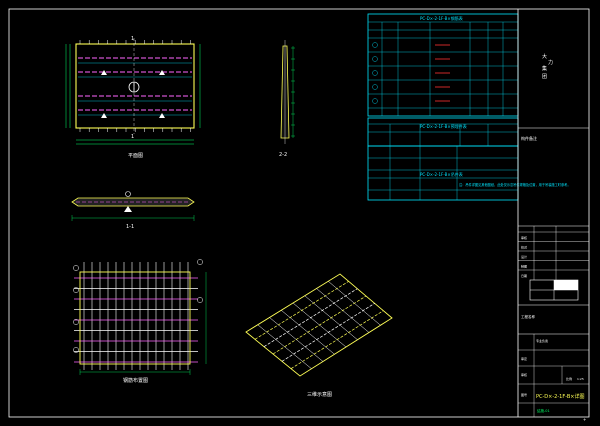 The width and height of the screenshot is (600, 426). What do you see at coordinates (544, 77) in the screenshot?
I see `company-char-4: 团` at bounding box center [544, 77].